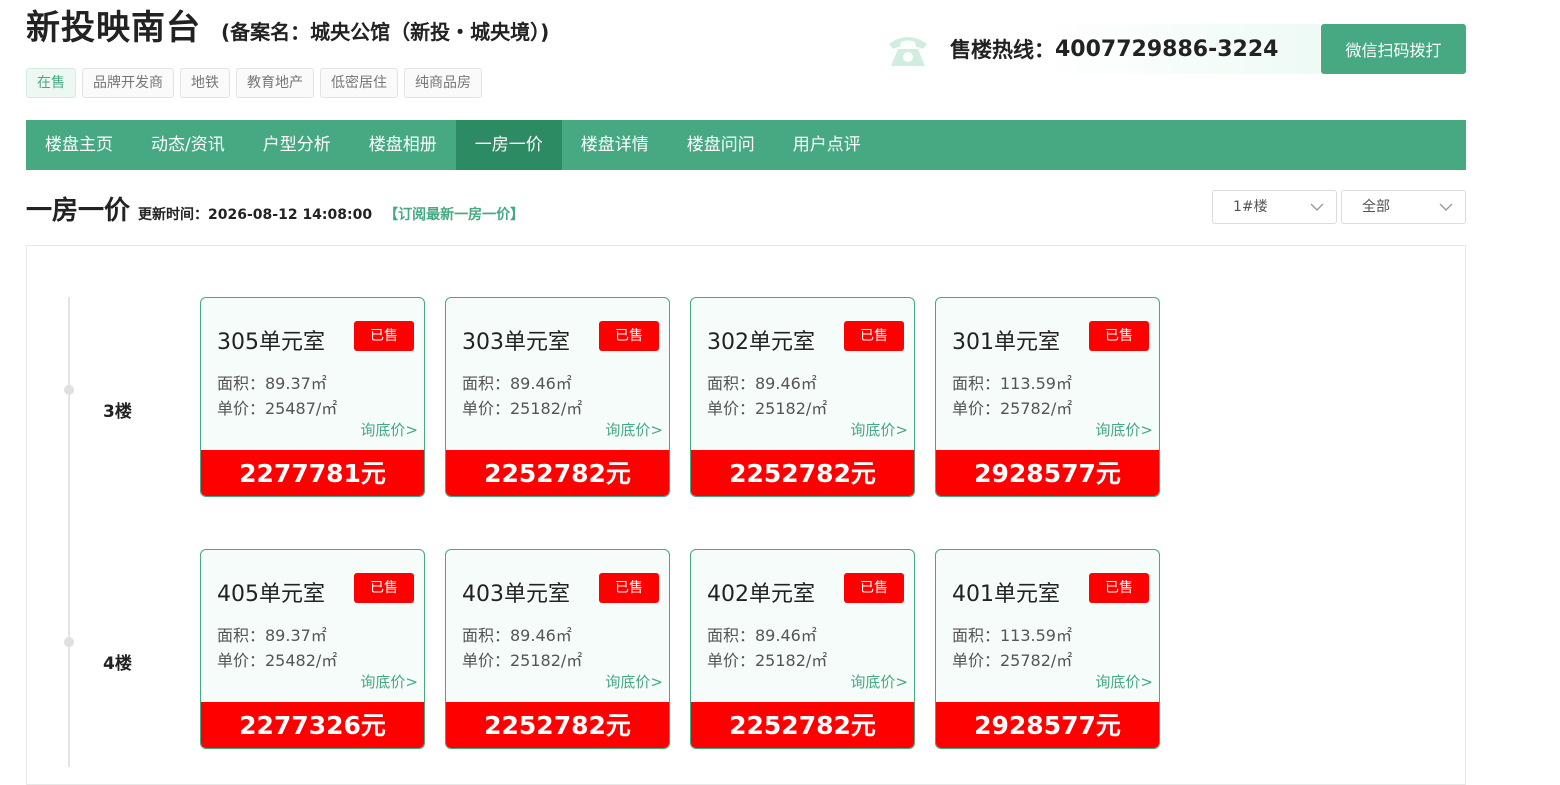  What do you see at coordinates (205, 83) in the screenshot?
I see `tag-subway: 地铁` at bounding box center [205, 83].